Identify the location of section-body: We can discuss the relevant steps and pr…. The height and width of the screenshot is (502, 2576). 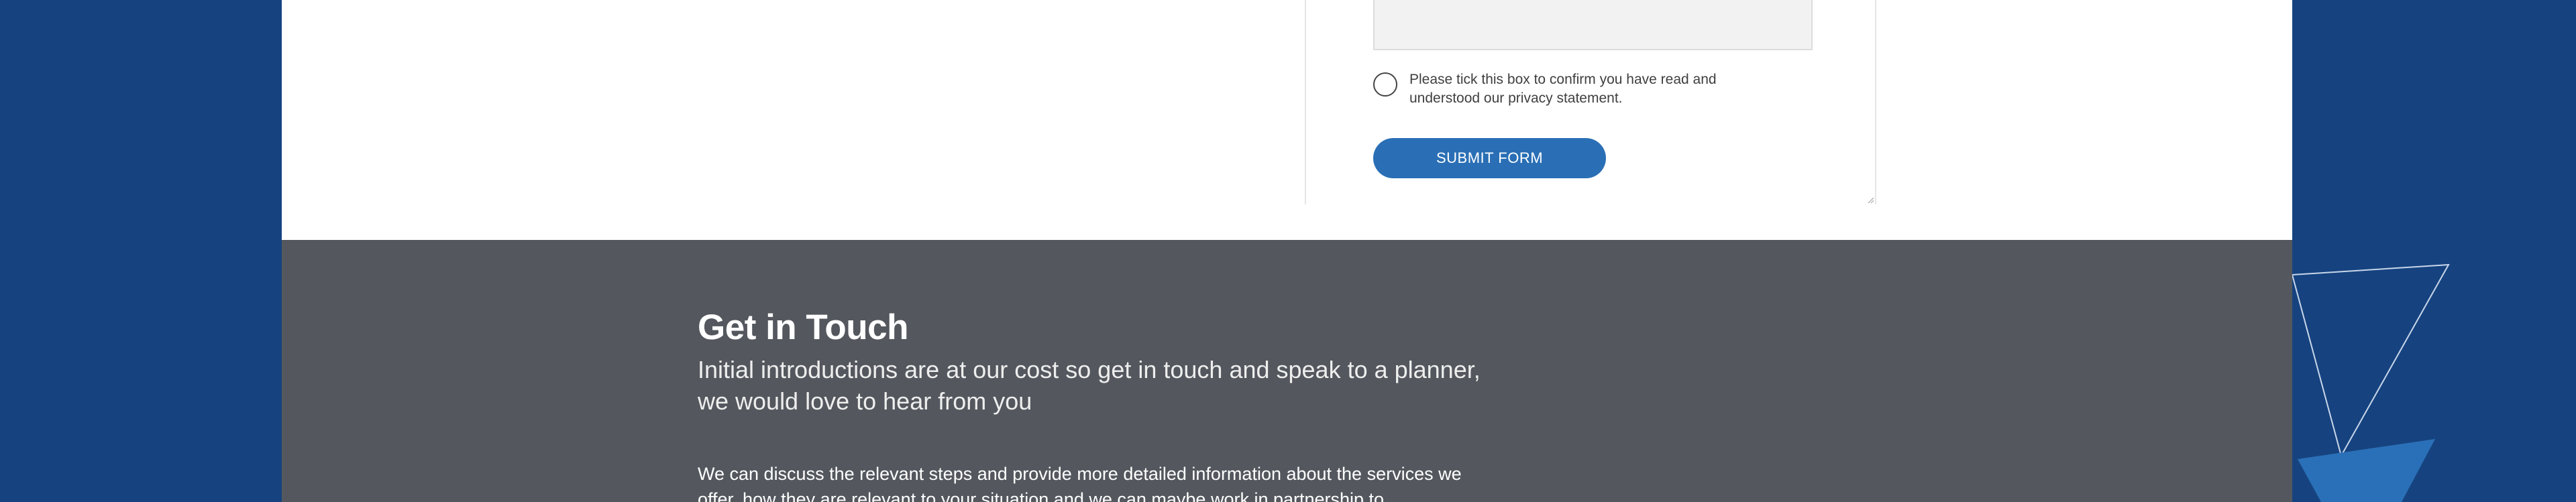
(1080, 483).